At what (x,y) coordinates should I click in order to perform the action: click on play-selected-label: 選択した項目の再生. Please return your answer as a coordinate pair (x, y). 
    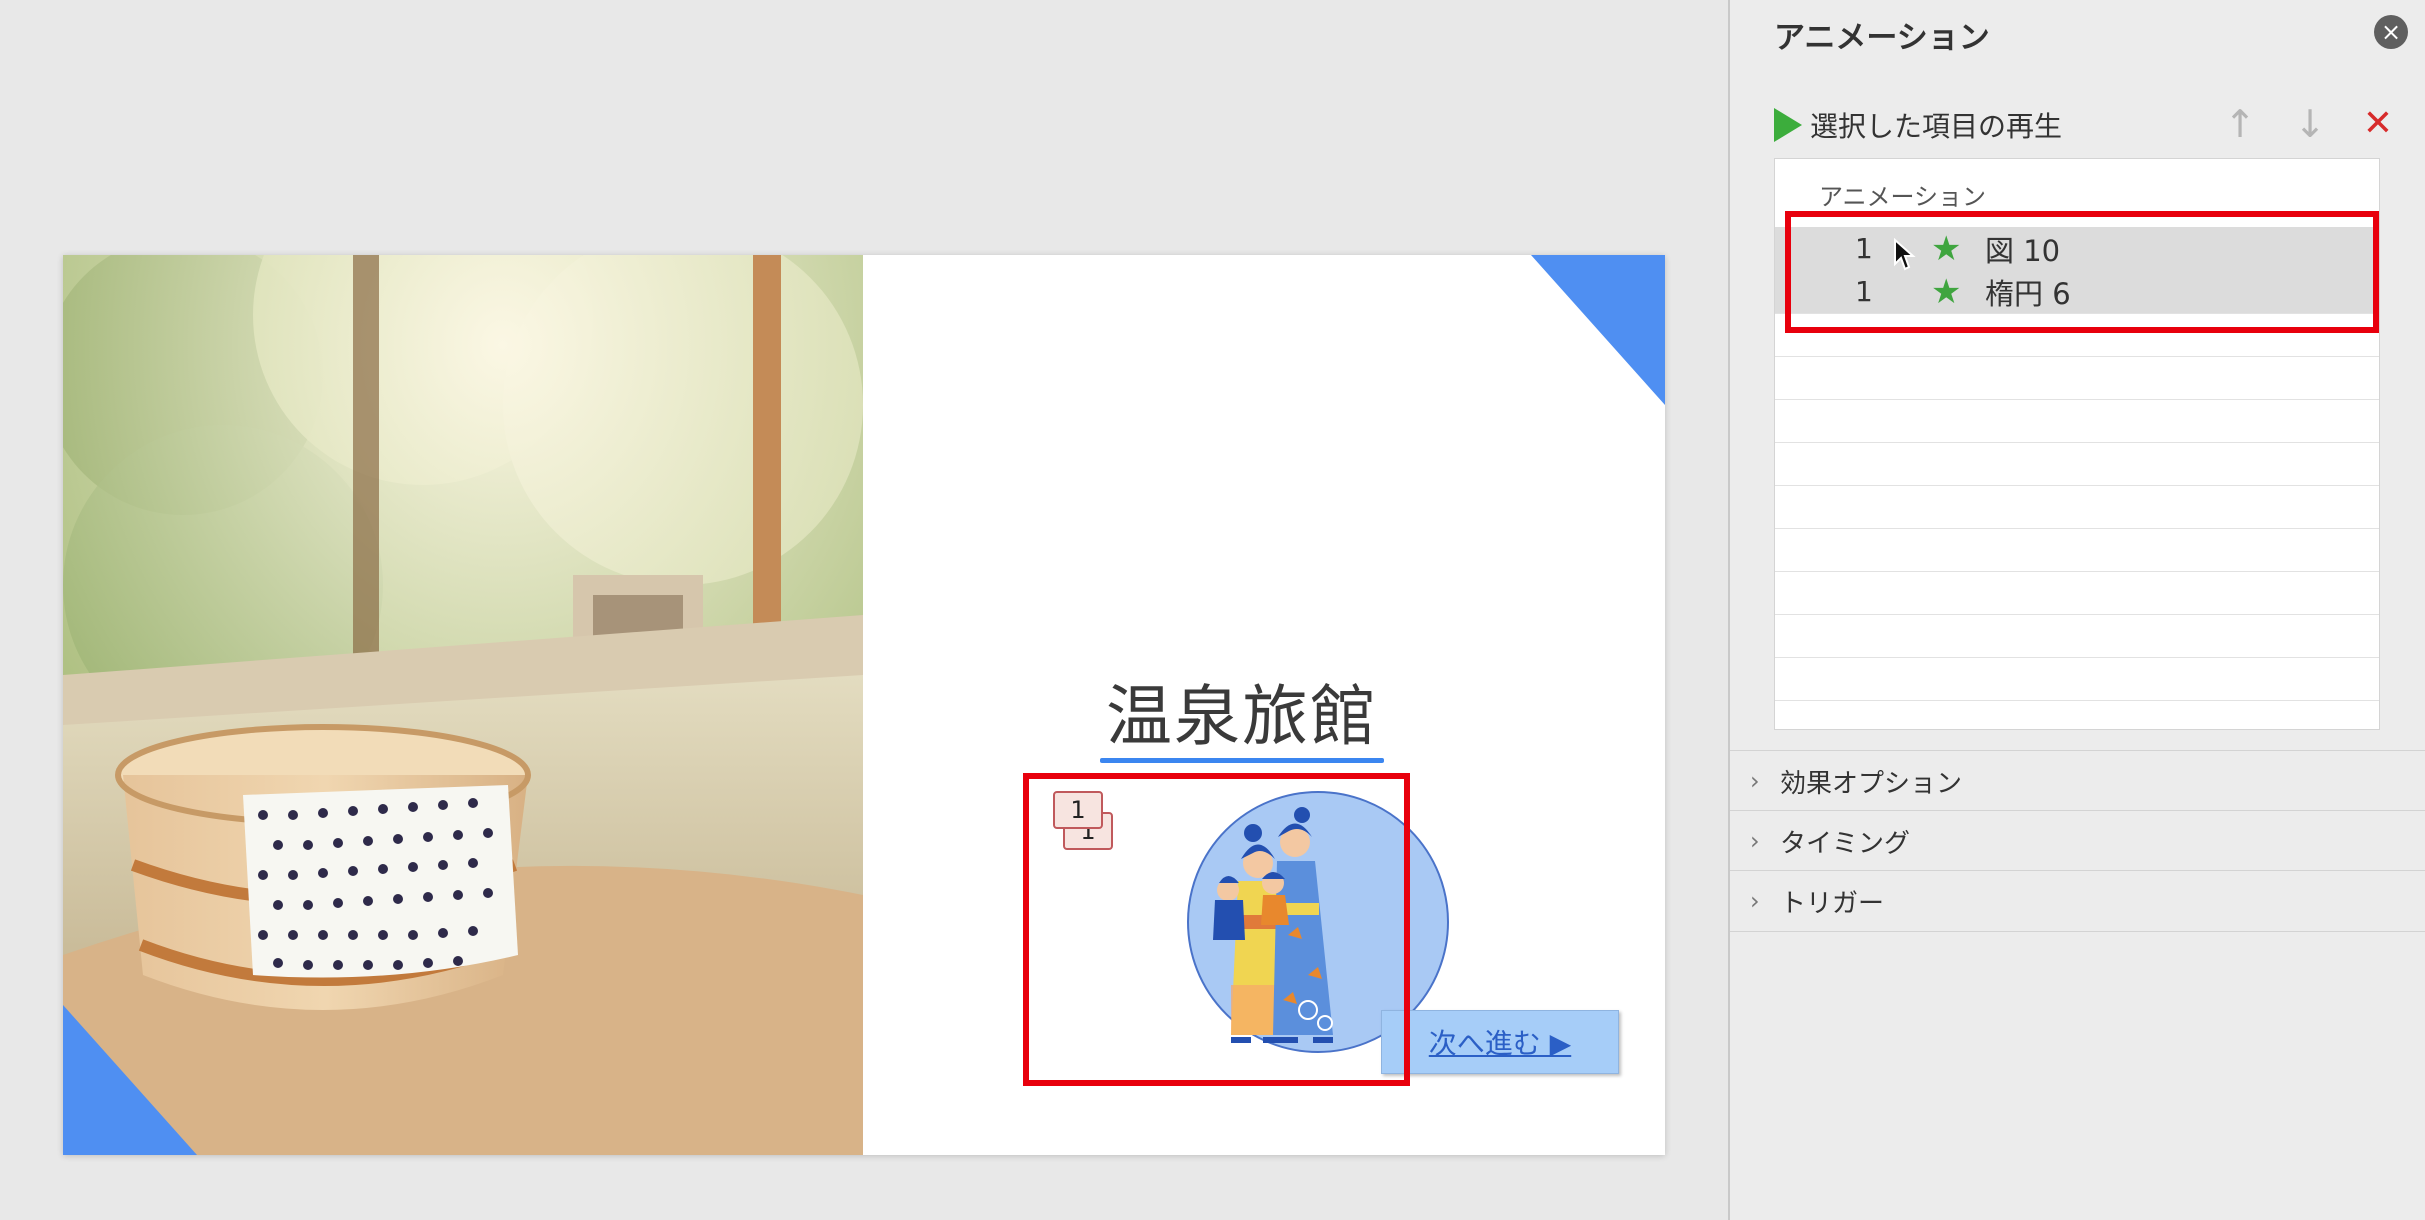
    Looking at the image, I should click on (1936, 126).